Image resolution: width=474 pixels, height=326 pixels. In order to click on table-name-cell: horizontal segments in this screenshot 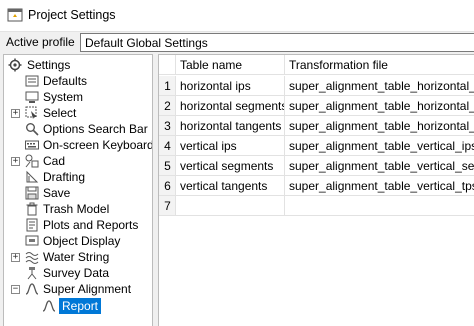, I will do `click(230, 106)`.